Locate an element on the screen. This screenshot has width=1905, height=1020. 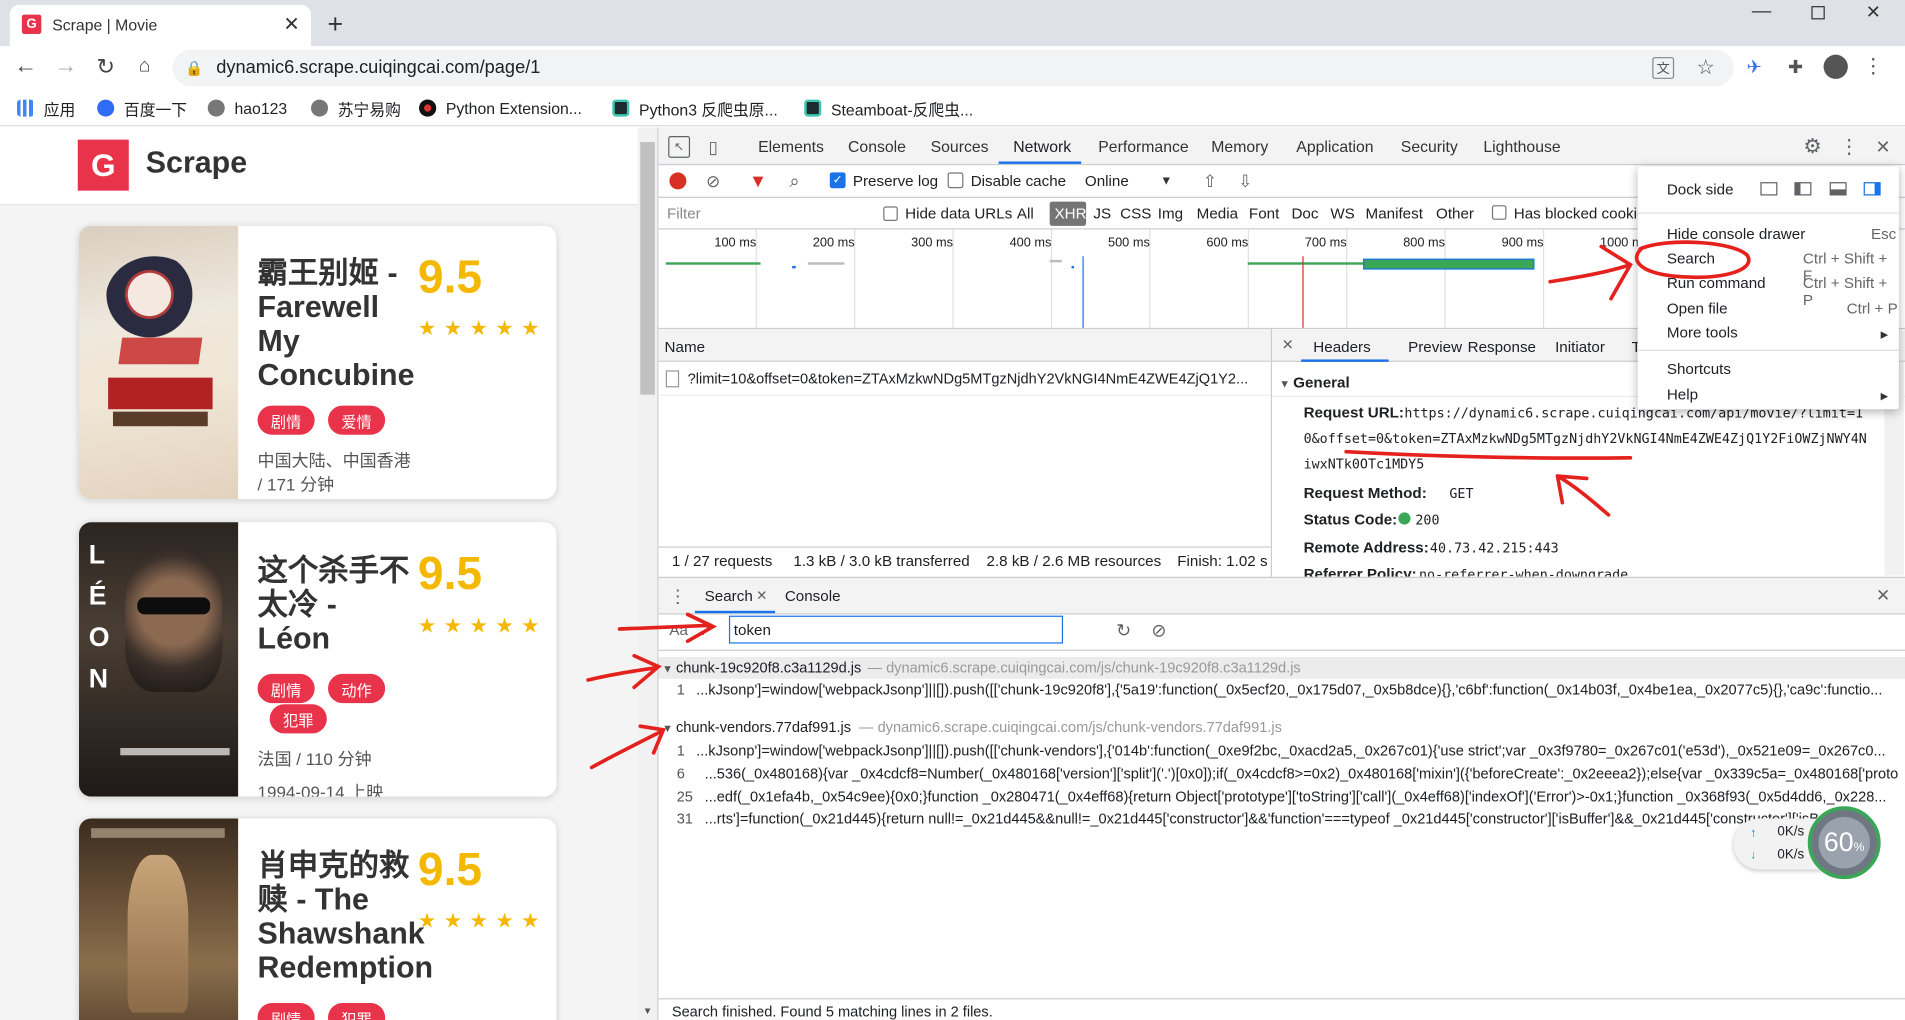
devtools-tab-network: Network is located at coordinates (1042, 146).